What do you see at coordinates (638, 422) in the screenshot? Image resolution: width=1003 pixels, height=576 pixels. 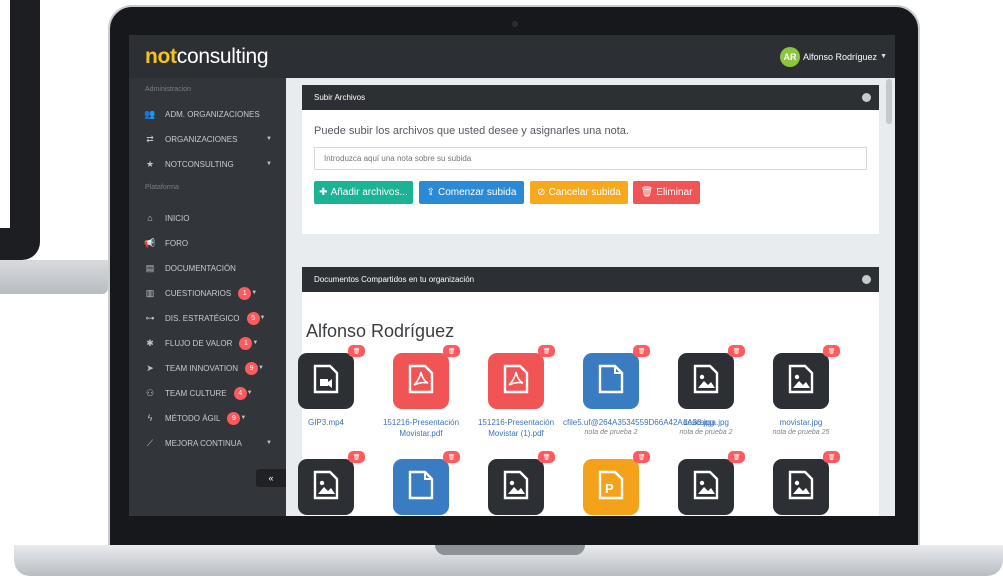 I see `file-name: cfile5.uf@264A3534559D66A42A1A38.jpg` at bounding box center [638, 422].